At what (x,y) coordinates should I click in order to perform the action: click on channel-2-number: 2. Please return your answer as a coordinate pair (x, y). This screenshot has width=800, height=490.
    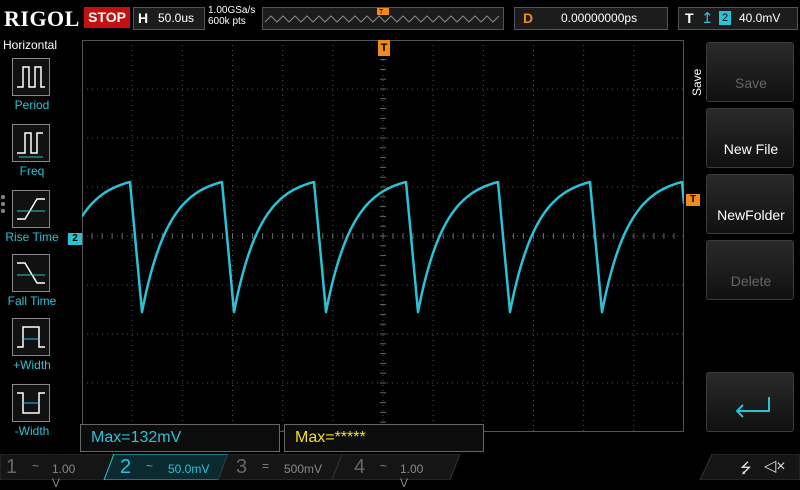
    Looking at the image, I should click on (126, 467).